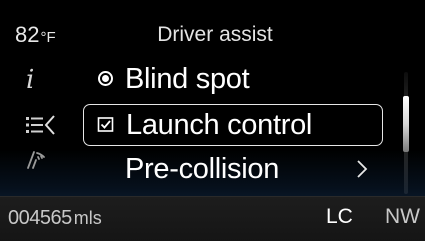 This screenshot has height=241, width=425. Describe the element at coordinates (362, 169) in the screenshot. I see `chevron-right-icon` at that location.